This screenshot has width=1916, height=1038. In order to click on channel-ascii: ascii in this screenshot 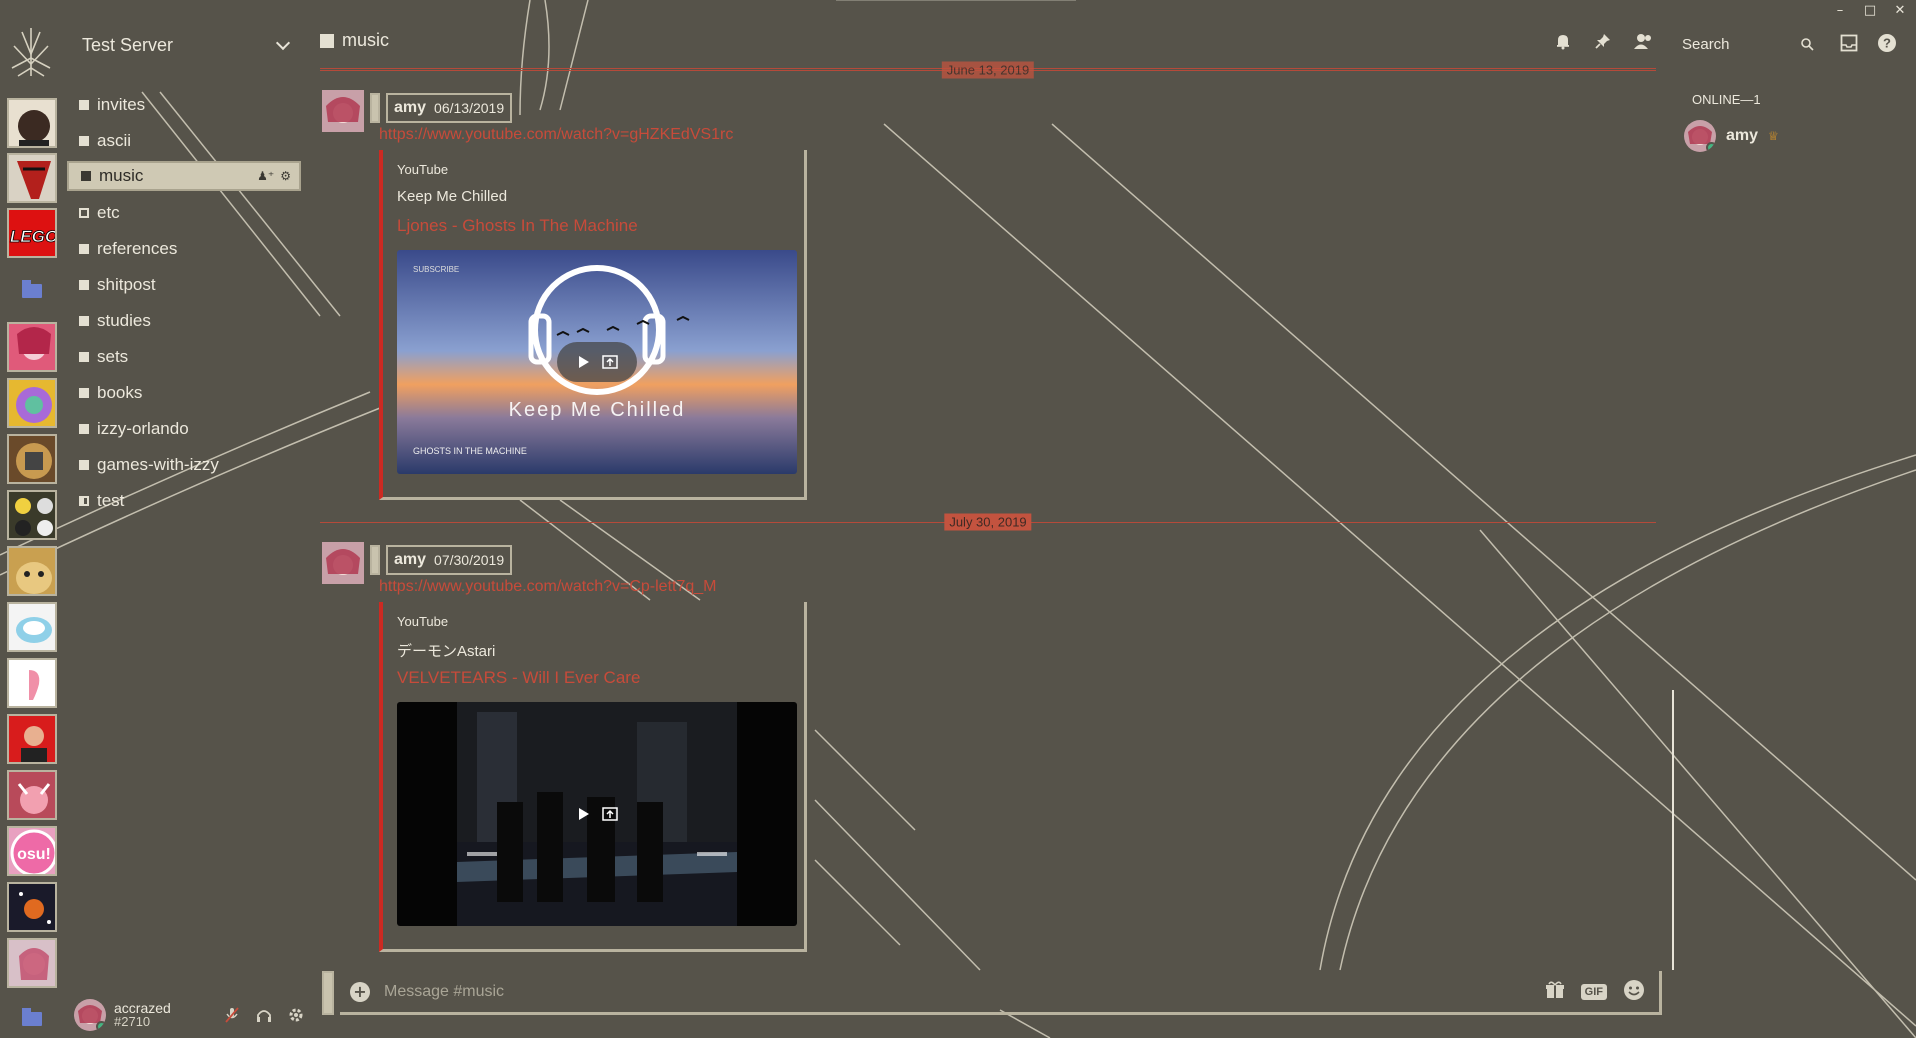, I will do `click(184, 141)`.